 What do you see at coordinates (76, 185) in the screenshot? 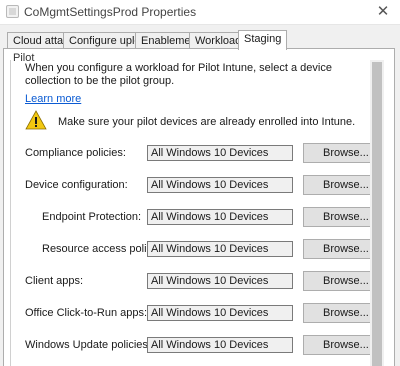
I see `device-configuration-label: Device configuration:` at bounding box center [76, 185].